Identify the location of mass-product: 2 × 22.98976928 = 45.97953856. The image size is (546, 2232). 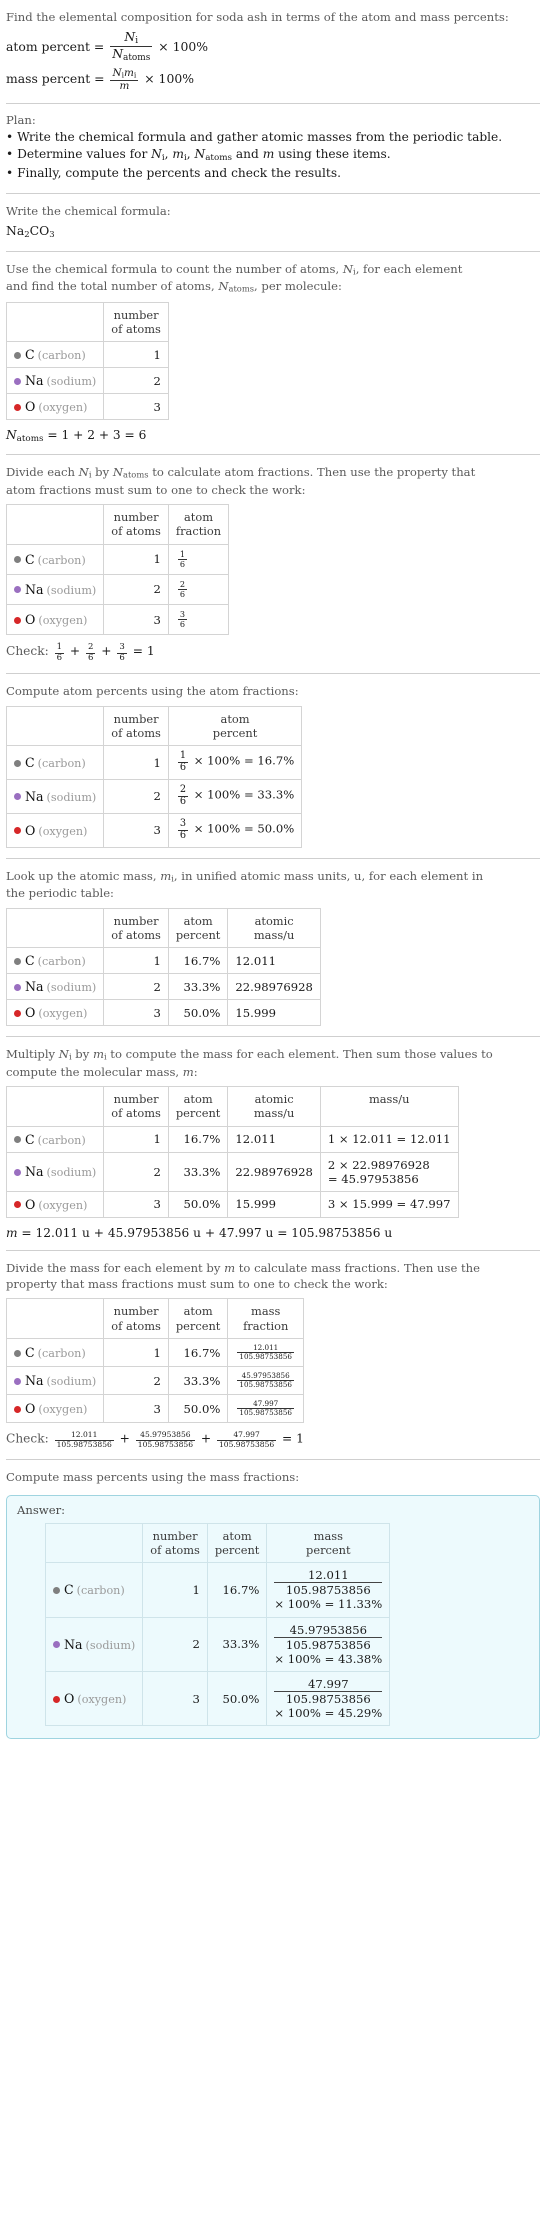
(389, 1171).